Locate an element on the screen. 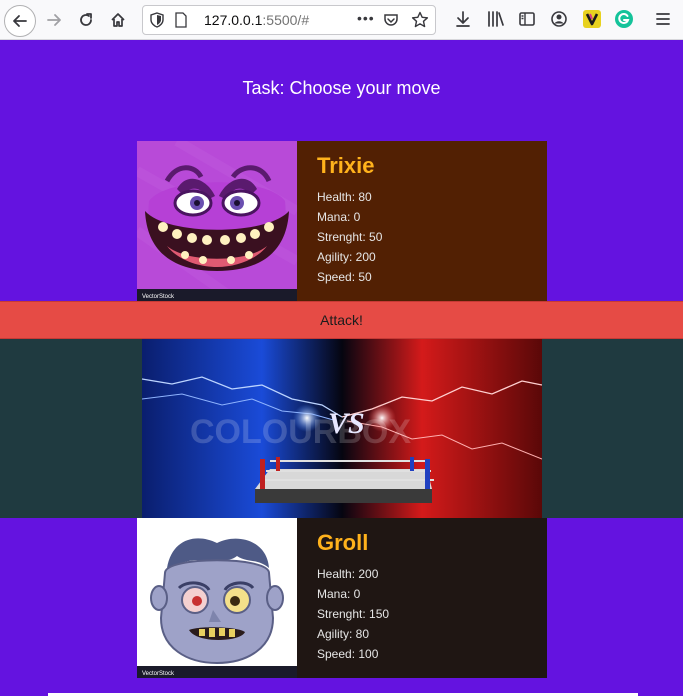 The height and width of the screenshot is (696, 683). stat-agility: Agility: 200 is located at coordinates (346, 257).